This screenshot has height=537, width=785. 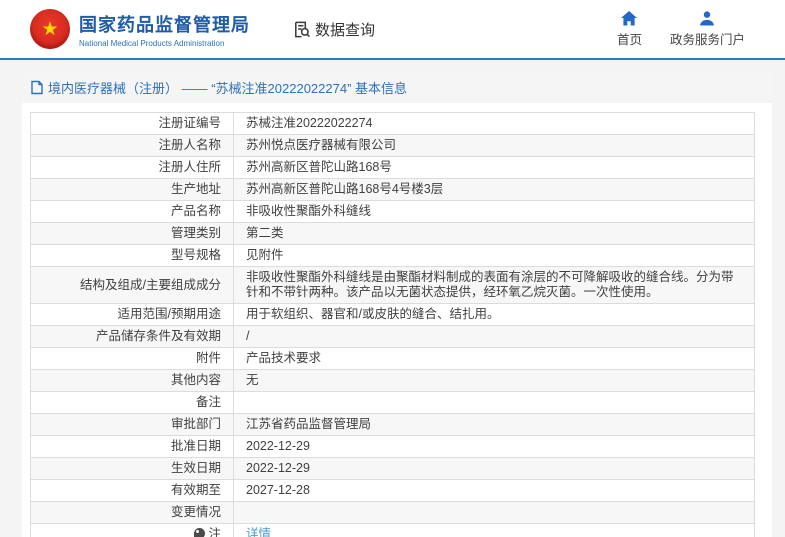 What do you see at coordinates (132, 123) in the screenshot?
I see `field-label: 注册证编号` at bounding box center [132, 123].